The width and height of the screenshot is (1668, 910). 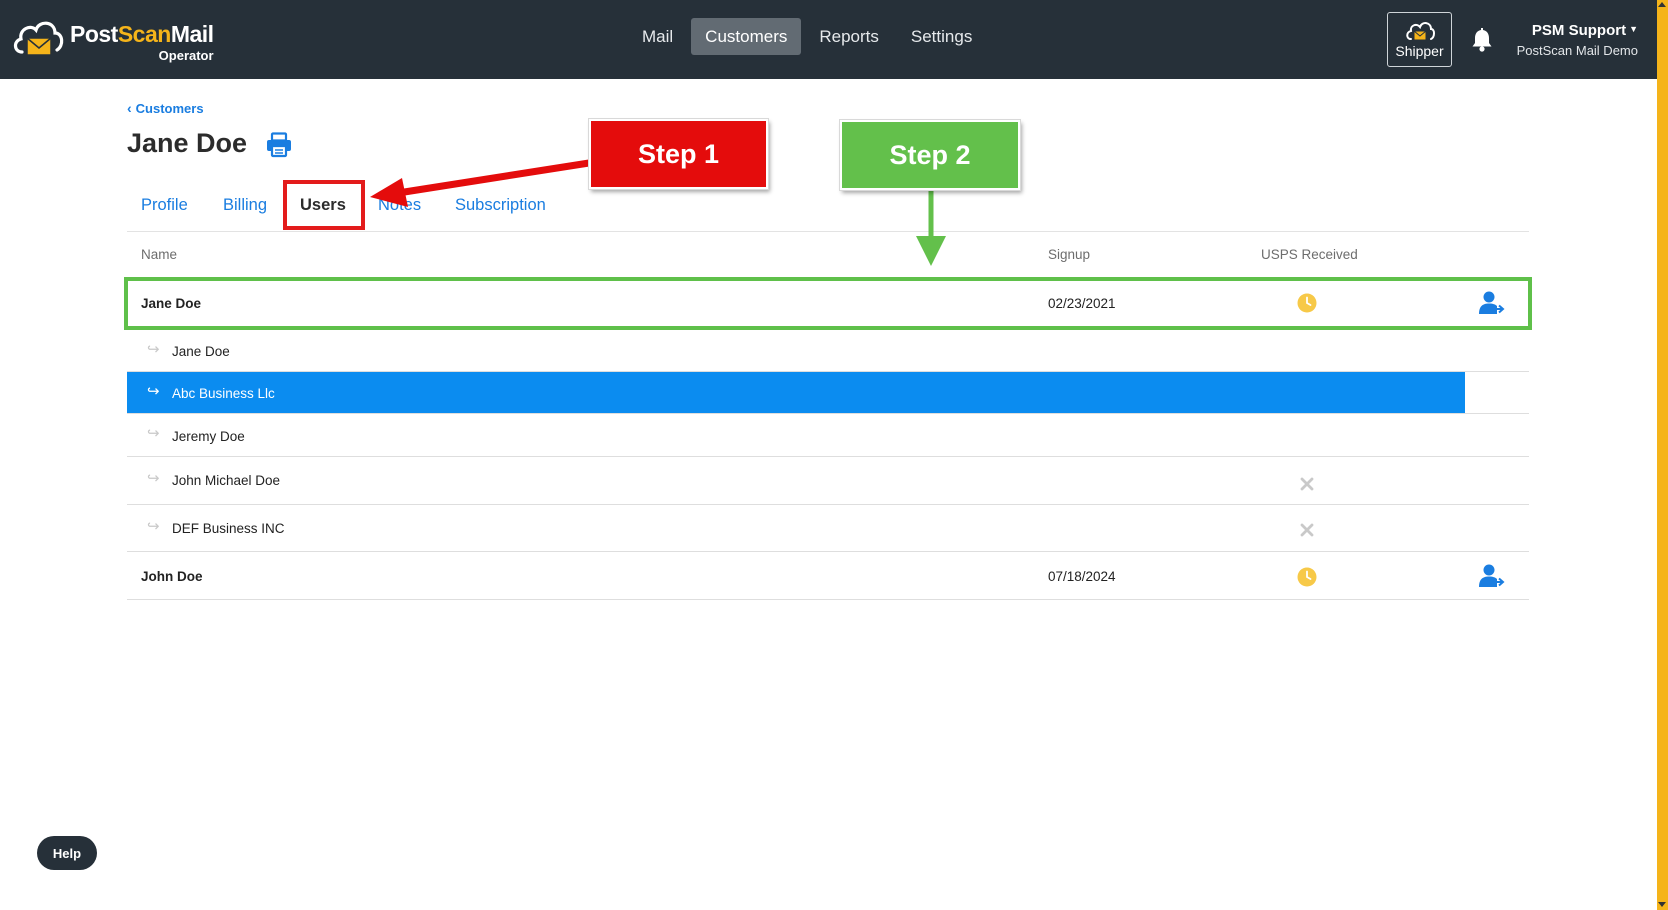 I want to click on postscanmail-logo: PostScanMail Operator, so click(x=113, y=40).